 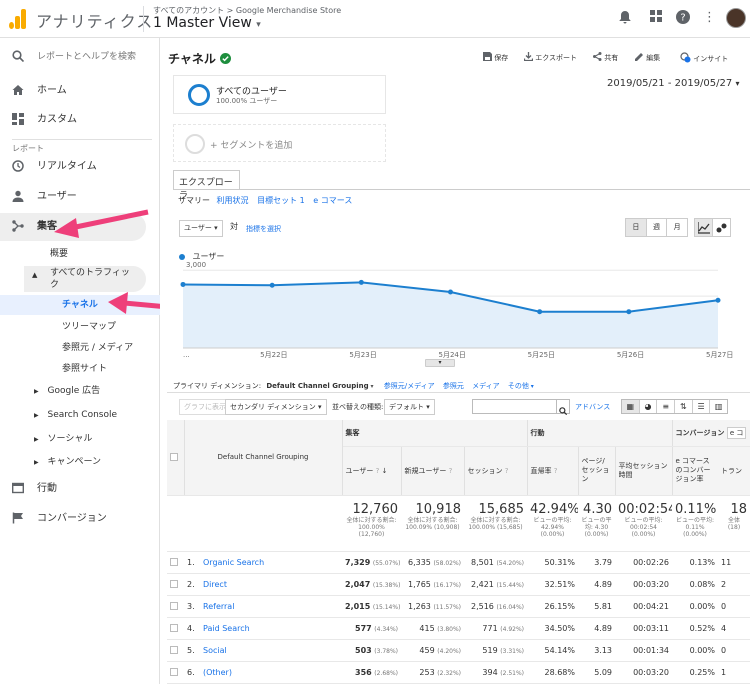 I want to click on col-ecommerce-conversion-rate: e コマースのコンバージョン率, so click(x=695, y=471).